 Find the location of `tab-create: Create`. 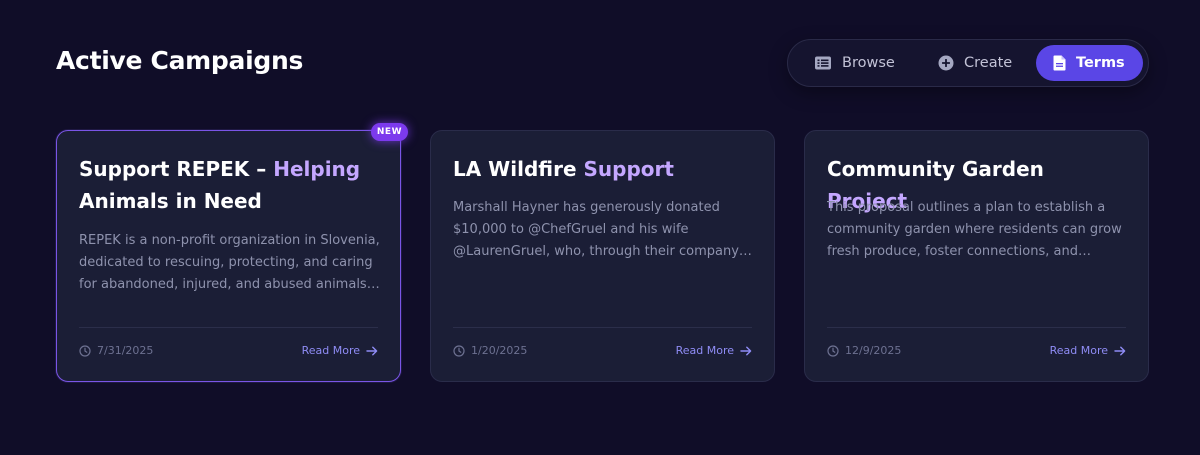

tab-create: Create is located at coordinates (980, 63).